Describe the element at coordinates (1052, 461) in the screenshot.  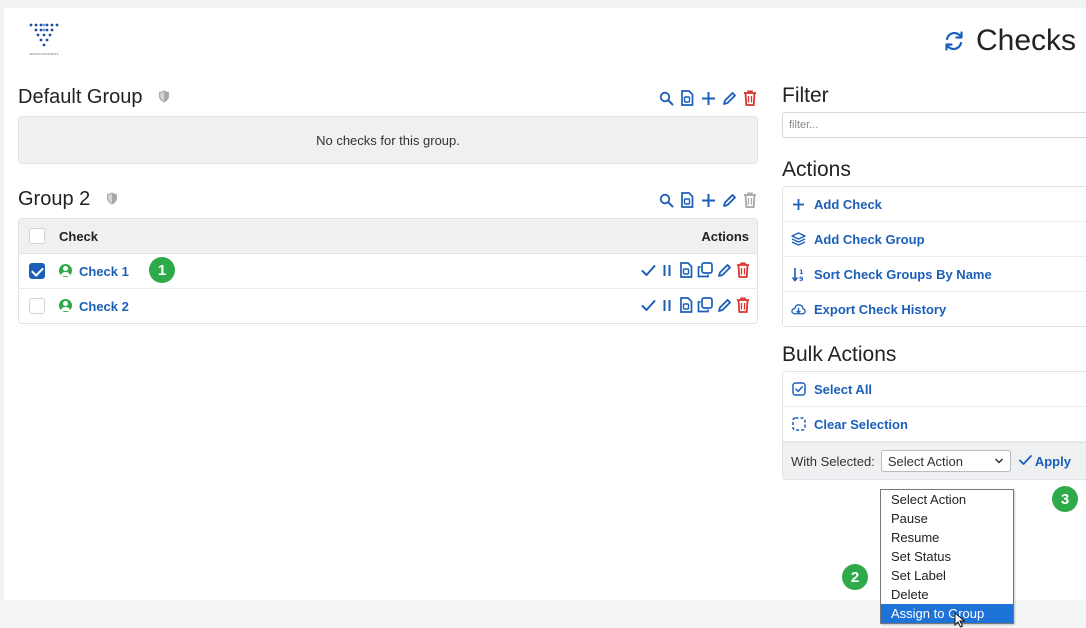
I see `apply-label: Apply` at that location.